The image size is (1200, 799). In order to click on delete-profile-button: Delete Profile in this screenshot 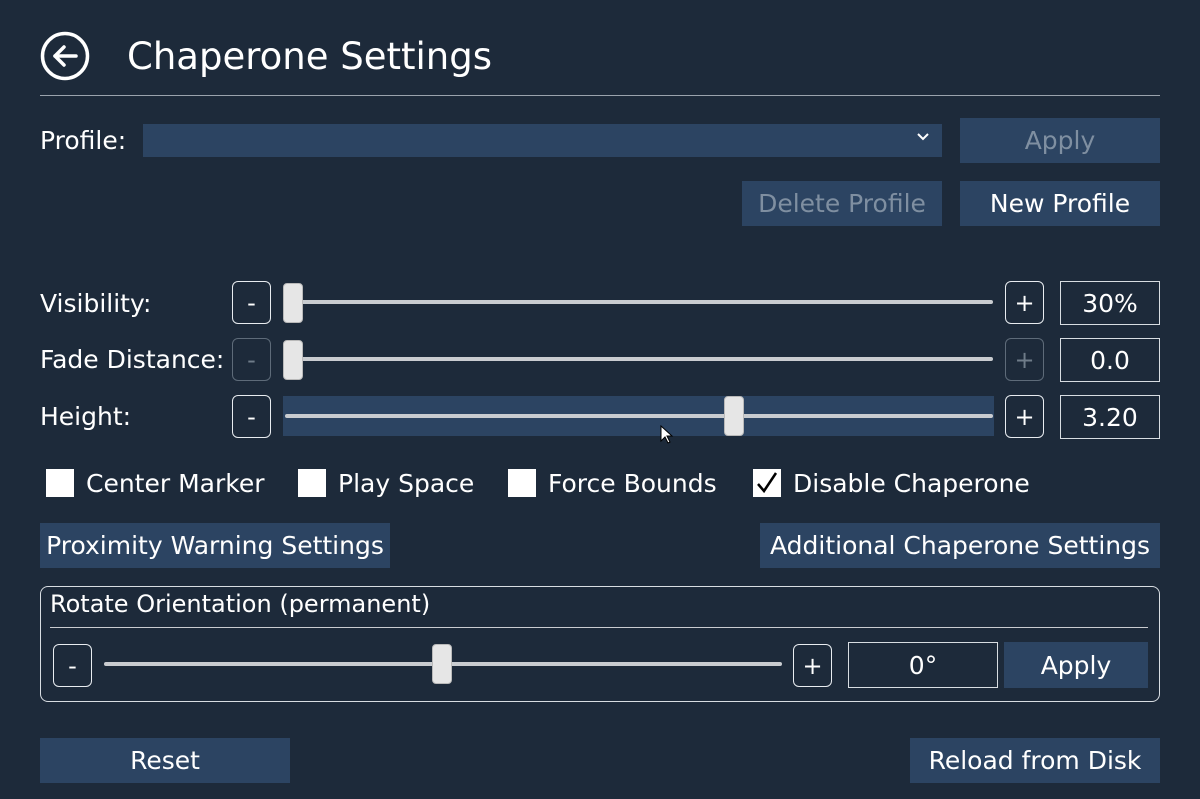, I will do `click(842, 203)`.